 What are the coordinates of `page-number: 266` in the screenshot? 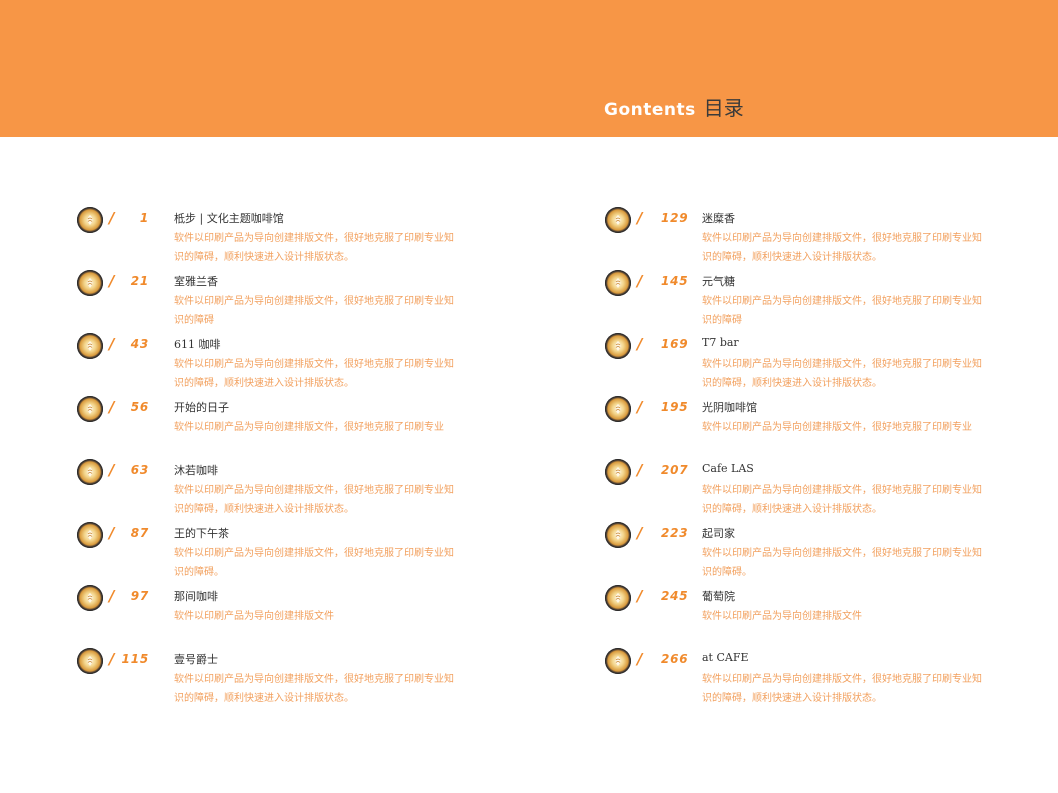 It's located at (675, 659).